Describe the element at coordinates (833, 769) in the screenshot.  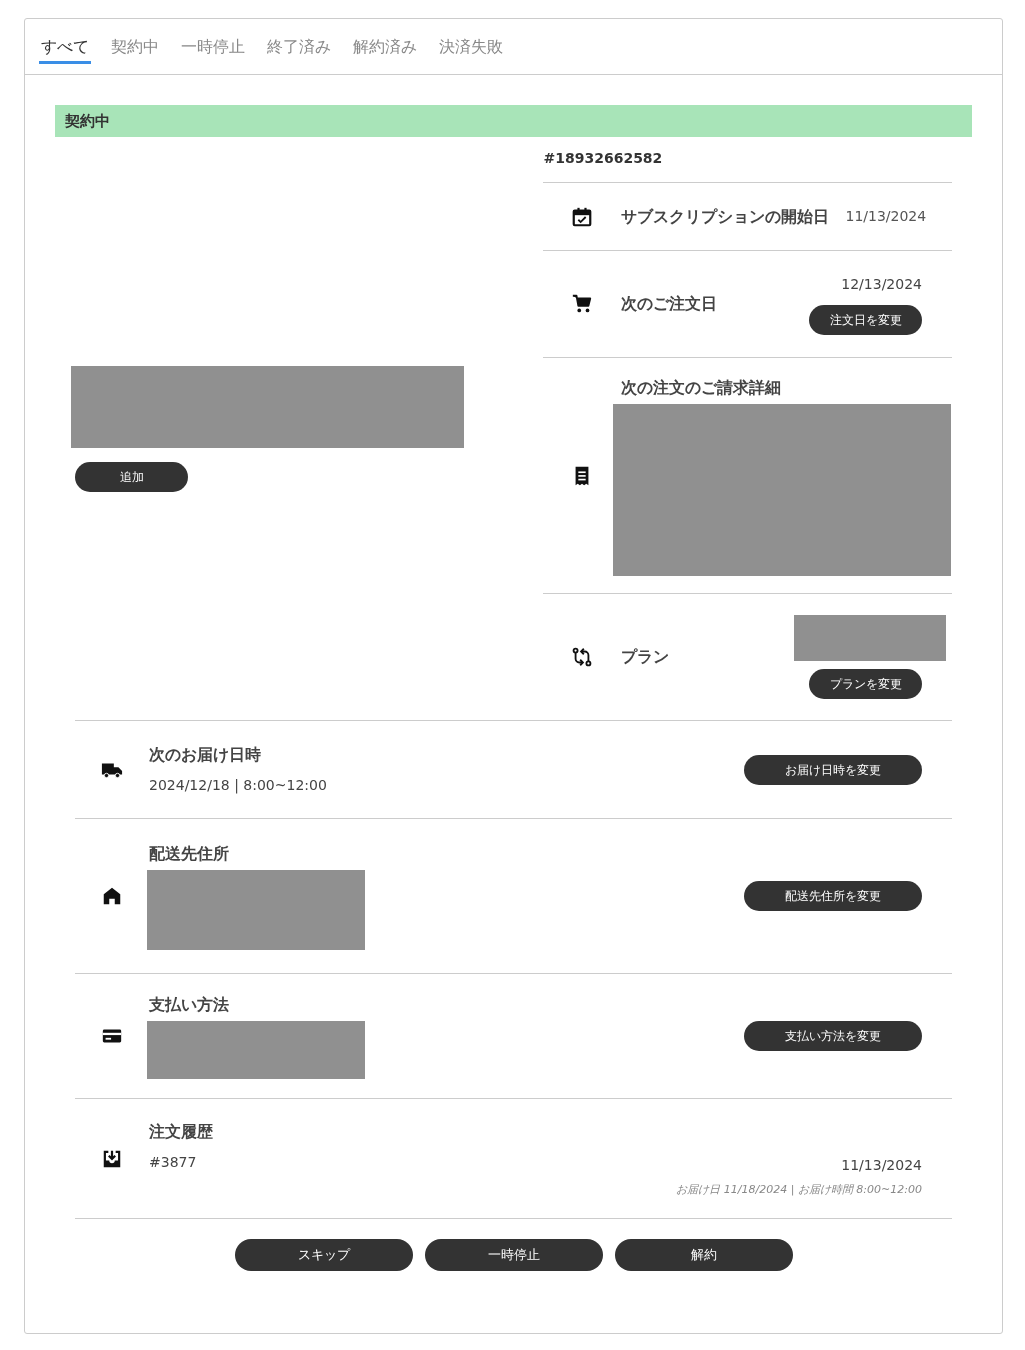
I see `change-button: お届け日時を変更` at that location.